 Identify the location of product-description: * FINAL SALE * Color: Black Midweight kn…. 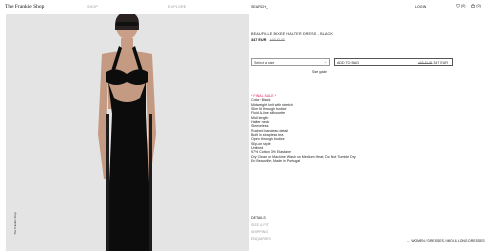
(303, 129).